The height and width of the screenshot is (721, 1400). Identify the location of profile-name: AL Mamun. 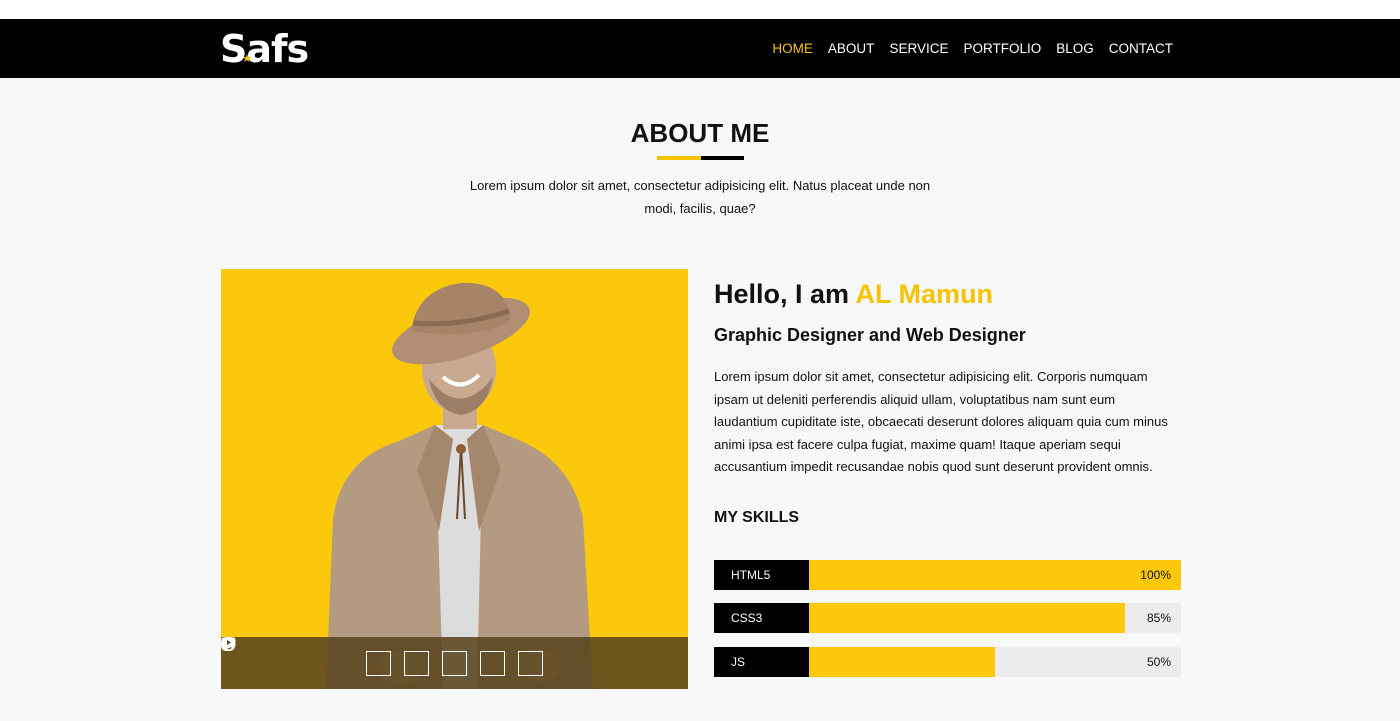
(924, 294).